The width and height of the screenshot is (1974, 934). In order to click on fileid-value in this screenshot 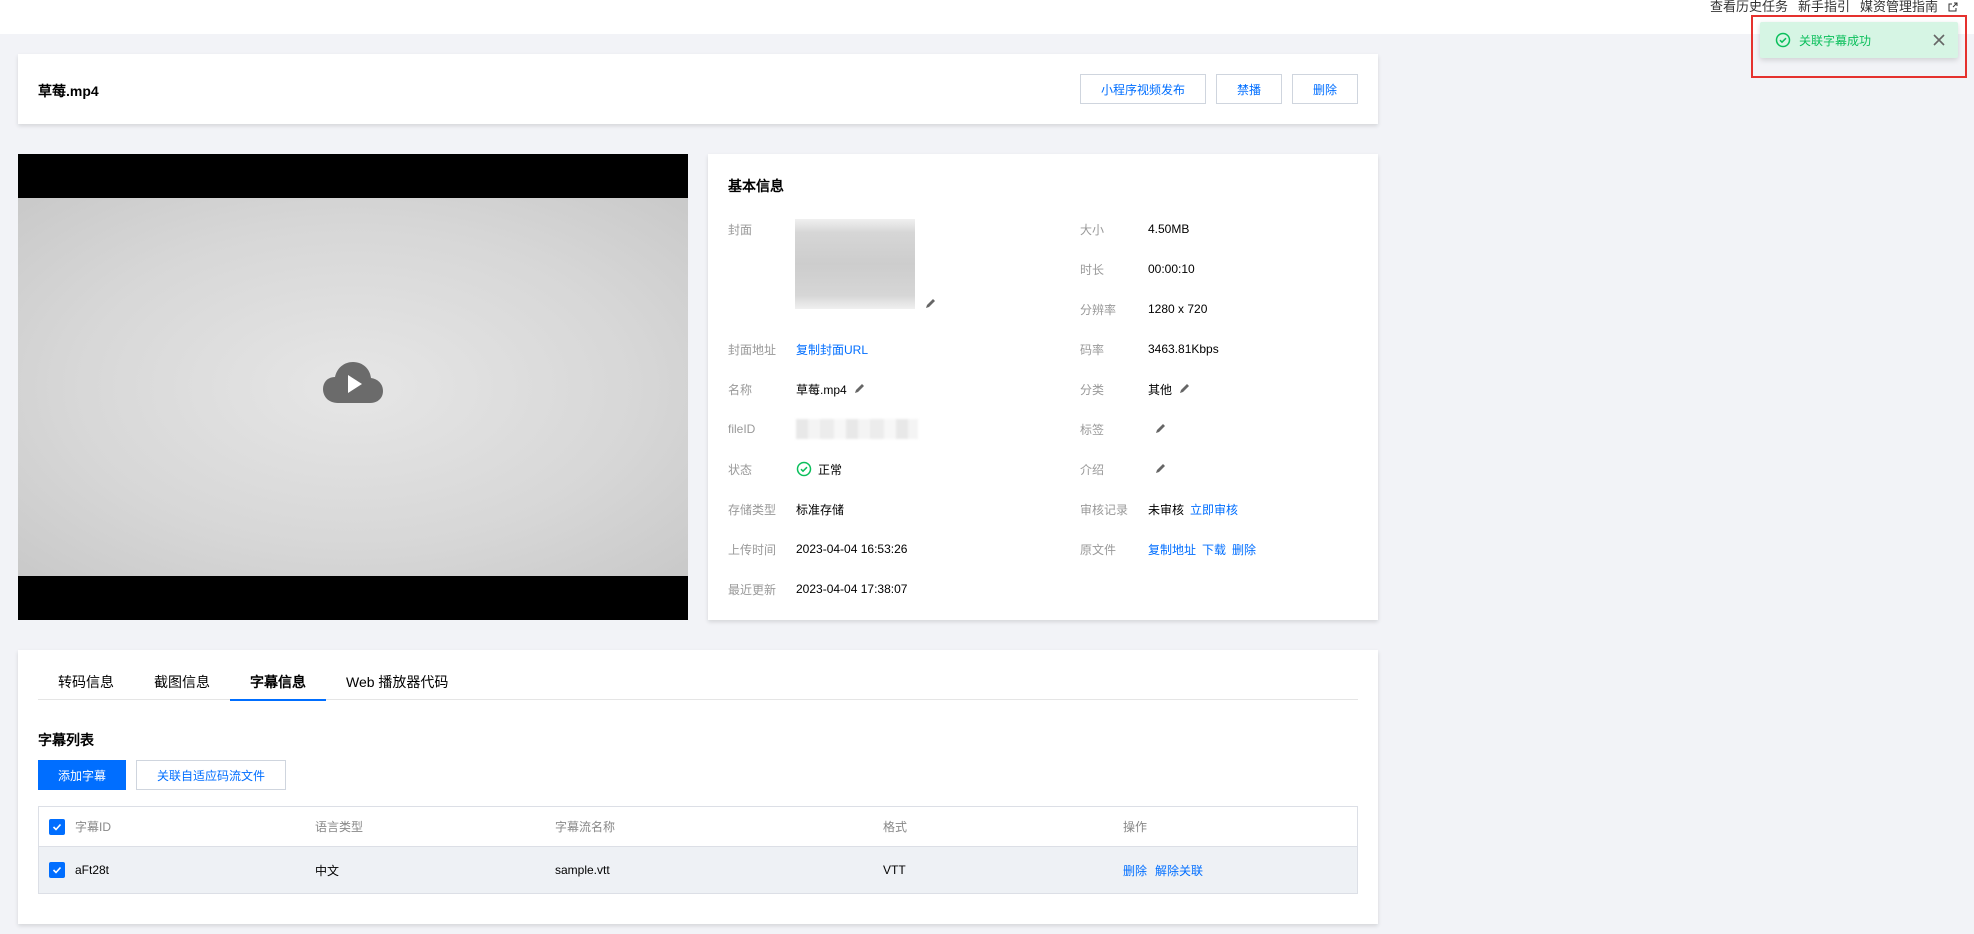, I will do `click(857, 429)`.